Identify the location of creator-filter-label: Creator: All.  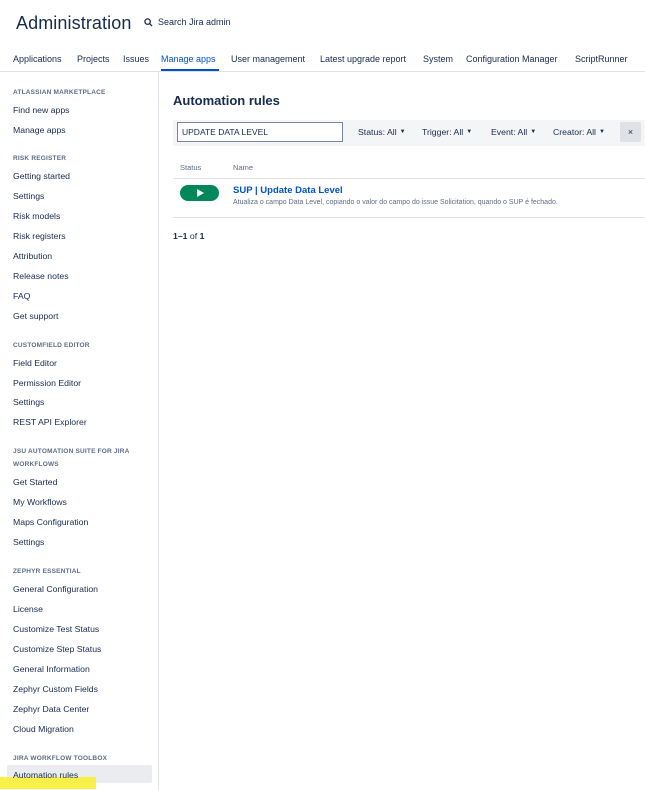
(574, 132).